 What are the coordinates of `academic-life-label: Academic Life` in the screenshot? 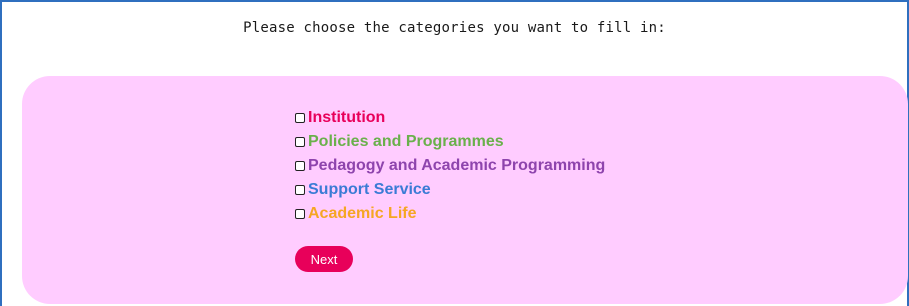 It's located at (362, 214).